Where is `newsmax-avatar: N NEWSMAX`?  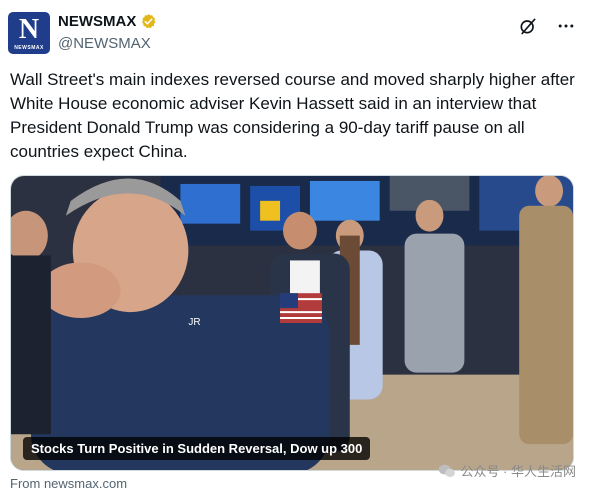 newsmax-avatar: N NEWSMAX is located at coordinates (29, 33).